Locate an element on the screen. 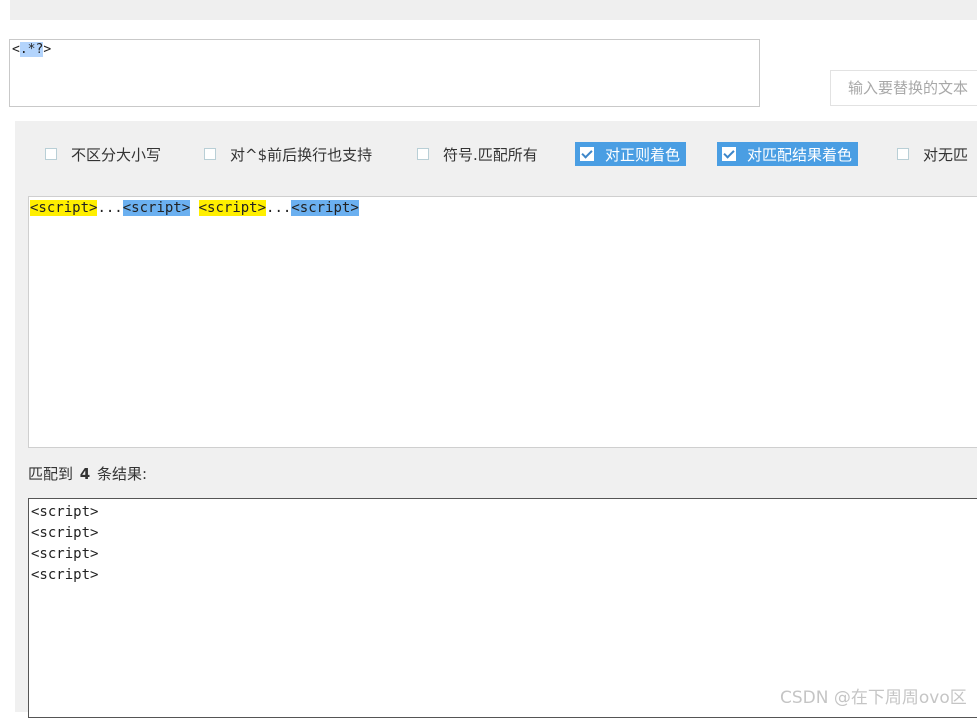 The height and width of the screenshot is (718, 977). option-label: 对无匹 is located at coordinates (946, 154).